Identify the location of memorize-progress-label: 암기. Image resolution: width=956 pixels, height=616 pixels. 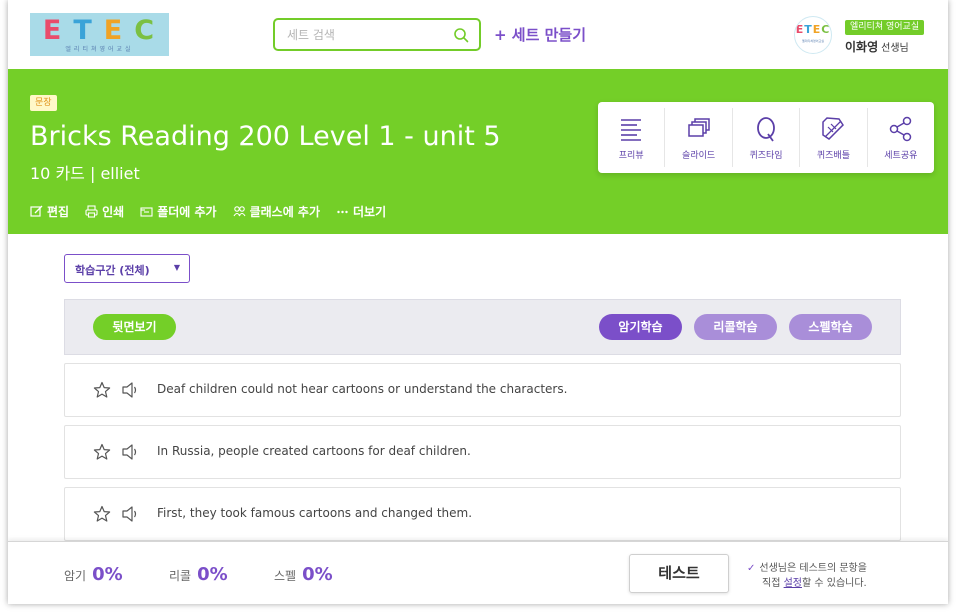
(75, 576).